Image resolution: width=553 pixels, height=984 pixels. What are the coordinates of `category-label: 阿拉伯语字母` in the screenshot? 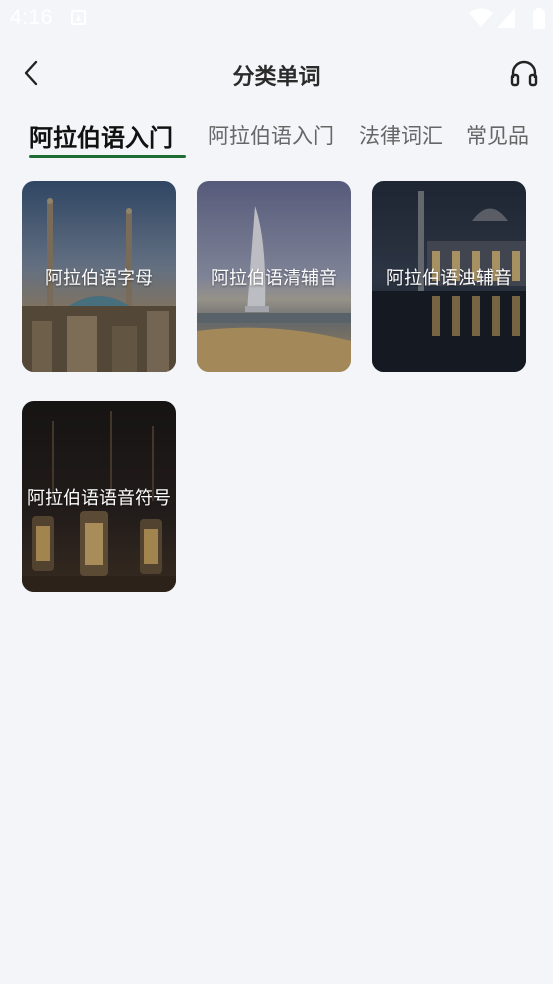 It's located at (99, 278).